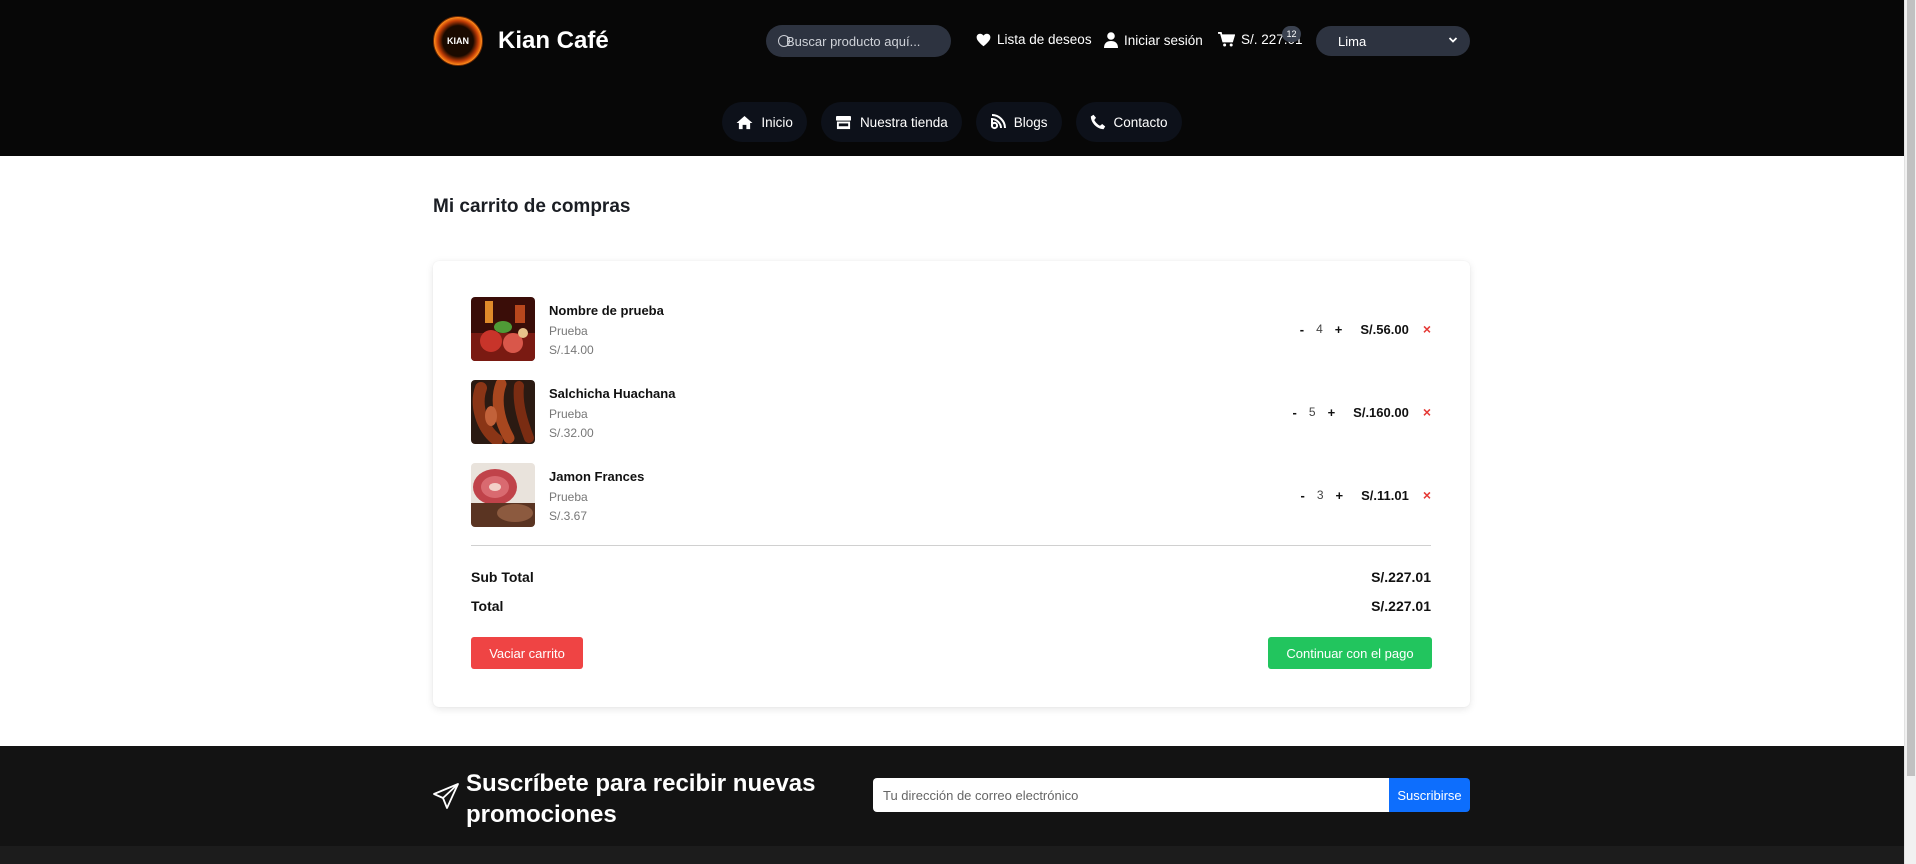 This screenshot has width=1916, height=864. Describe the element at coordinates (553, 40) in the screenshot. I see `brand-name: Kian Café` at that location.